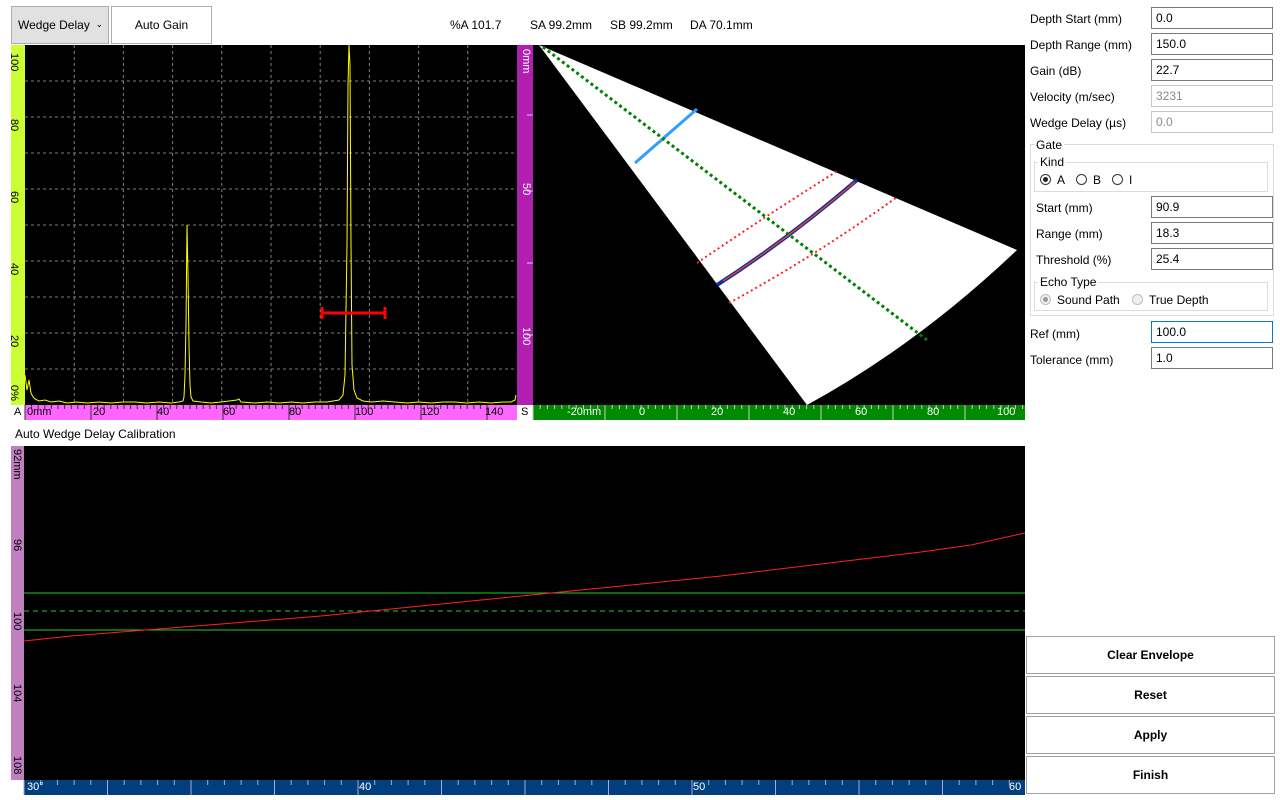  Describe the element at coordinates (1171, 332) in the screenshot. I see `ref-value: 100.0` at that location.